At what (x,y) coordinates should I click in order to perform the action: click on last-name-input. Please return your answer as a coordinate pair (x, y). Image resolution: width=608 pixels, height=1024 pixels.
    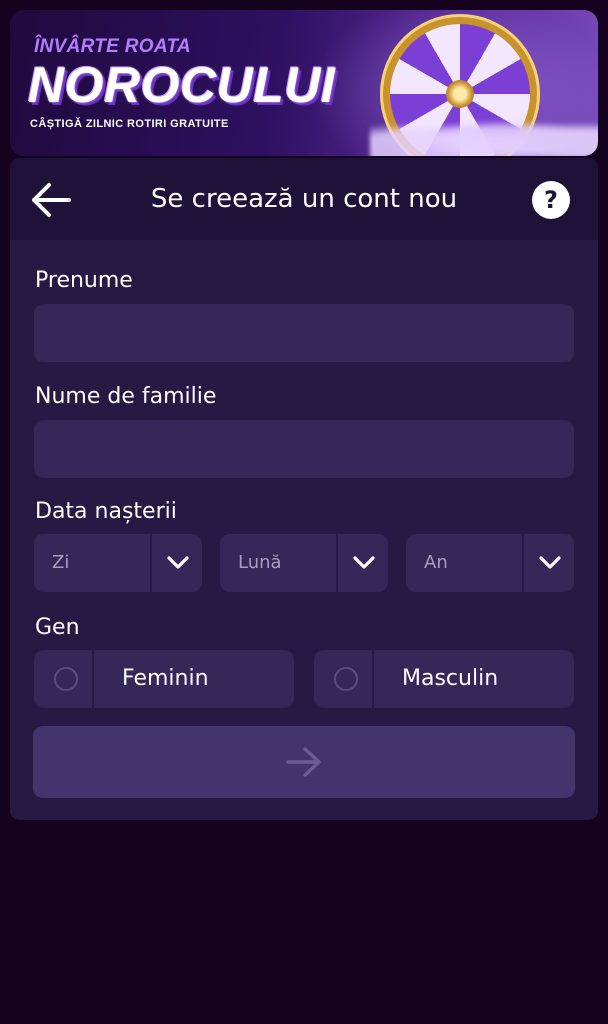
    Looking at the image, I should click on (304, 449).